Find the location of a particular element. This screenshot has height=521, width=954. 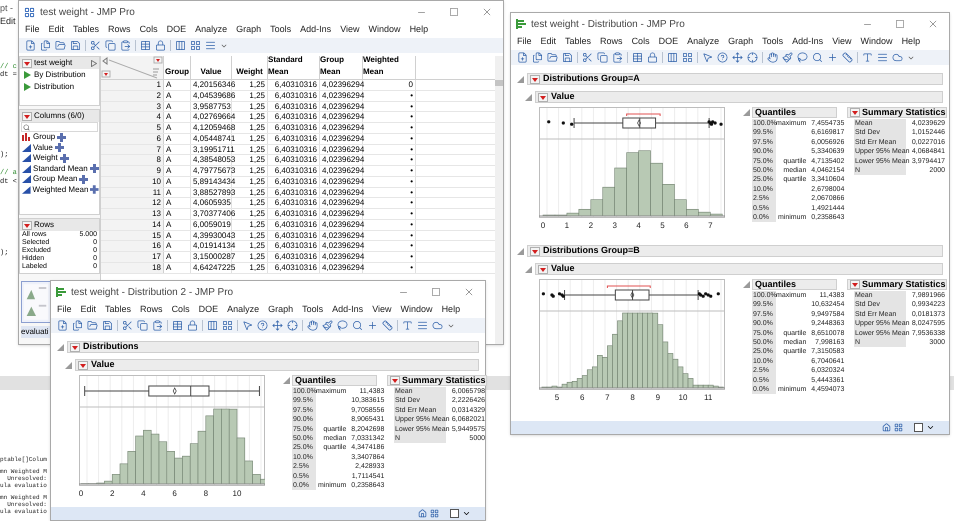

lasso-icon is located at coordinates (802, 57).